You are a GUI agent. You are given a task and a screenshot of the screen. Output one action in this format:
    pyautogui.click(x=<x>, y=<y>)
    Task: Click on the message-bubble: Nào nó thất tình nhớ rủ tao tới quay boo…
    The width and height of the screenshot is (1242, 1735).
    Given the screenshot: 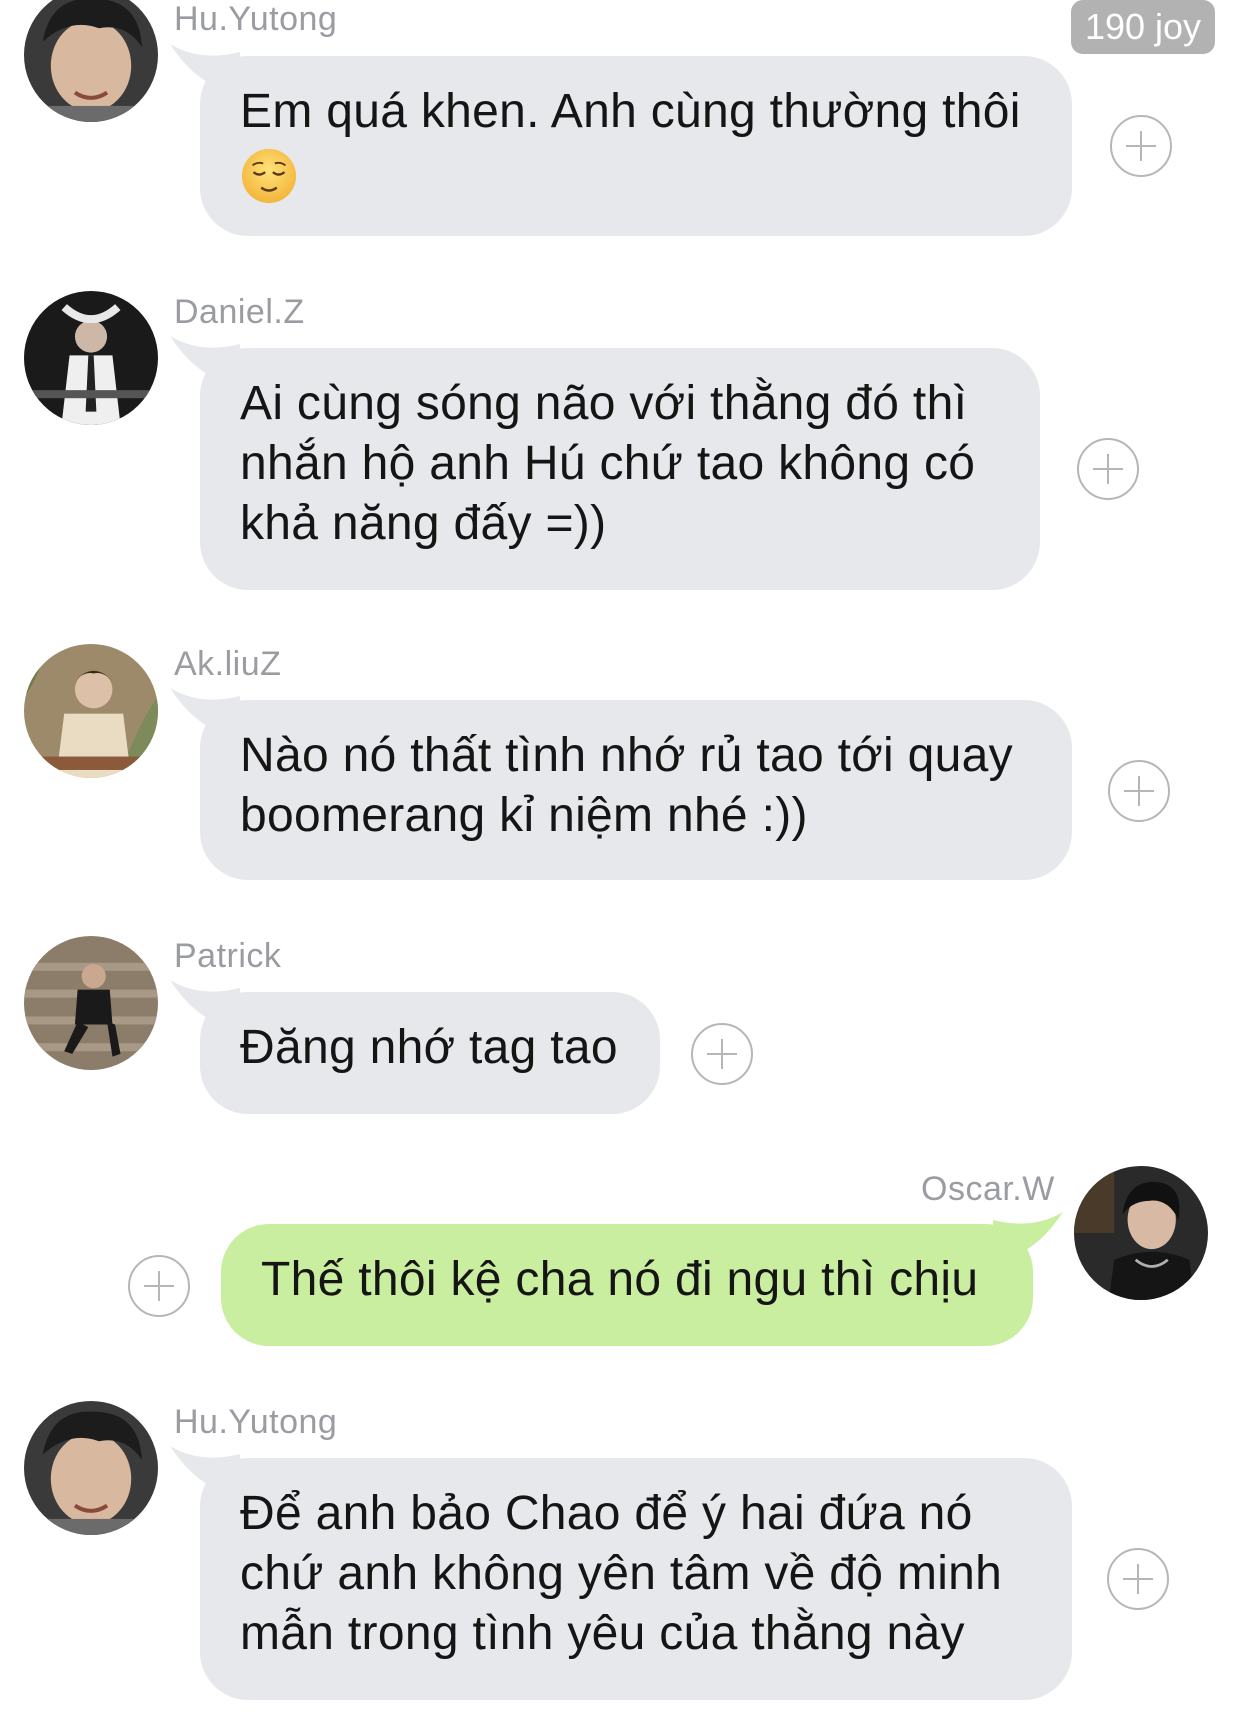 What is the action you would take?
    pyautogui.click(x=621, y=784)
    